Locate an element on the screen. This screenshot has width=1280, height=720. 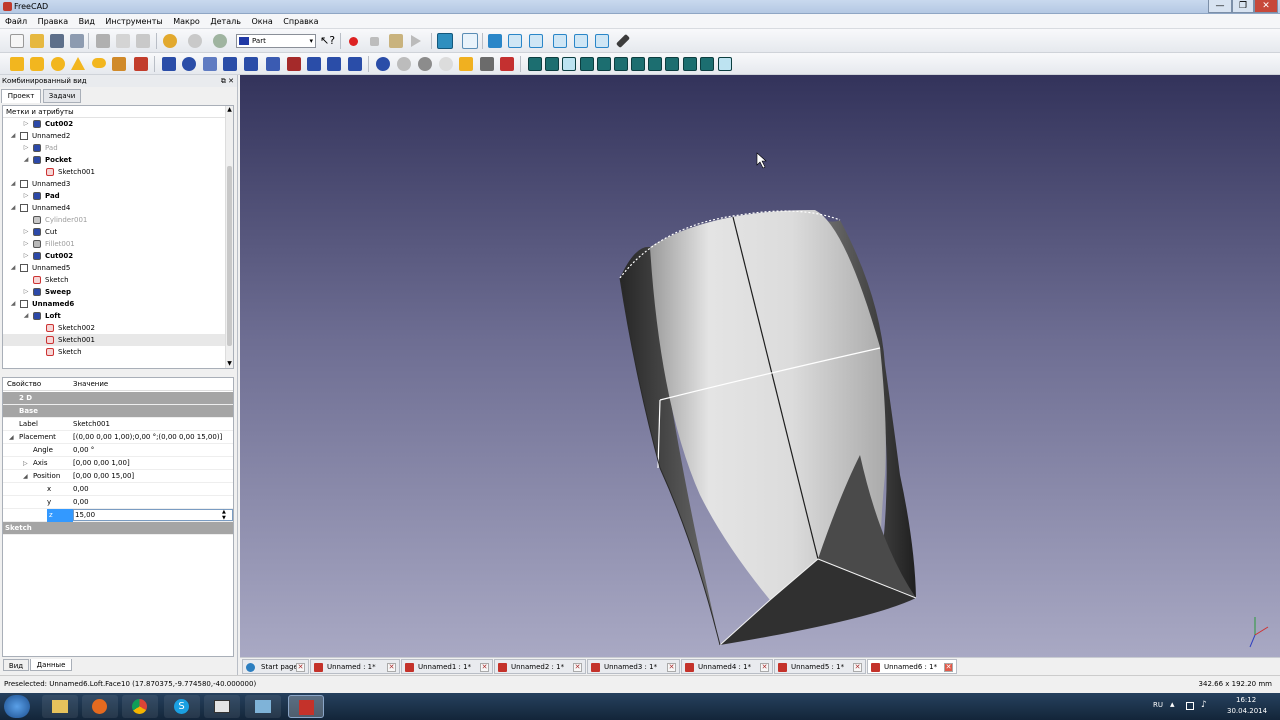
tree-item: ▷ Cut is located at coordinates (114, 232).